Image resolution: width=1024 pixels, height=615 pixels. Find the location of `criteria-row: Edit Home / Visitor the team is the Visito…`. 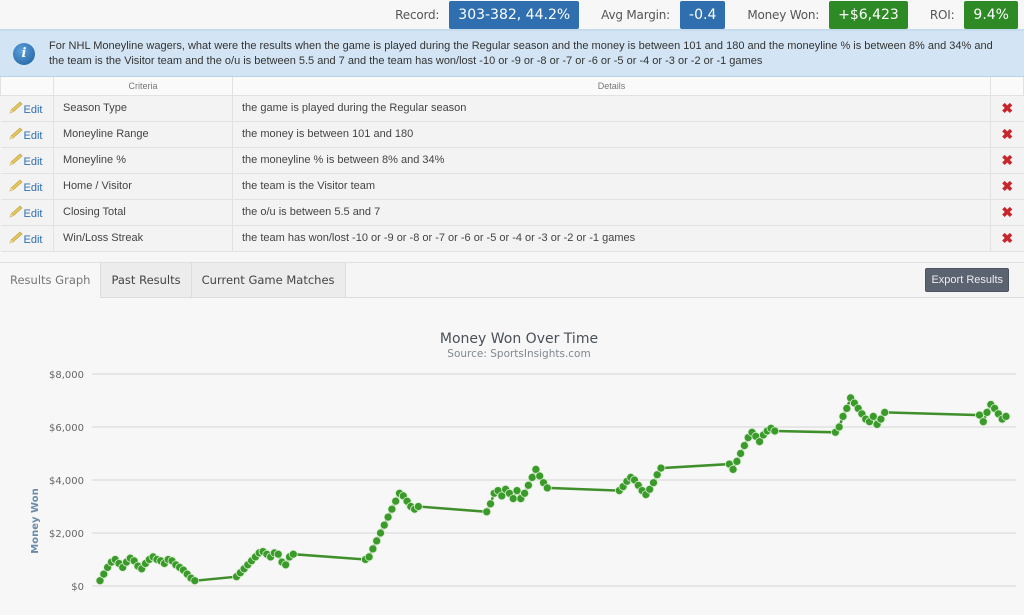

criteria-row: Edit Home / Visitor the team is the Visito… is located at coordinates (512, 186).